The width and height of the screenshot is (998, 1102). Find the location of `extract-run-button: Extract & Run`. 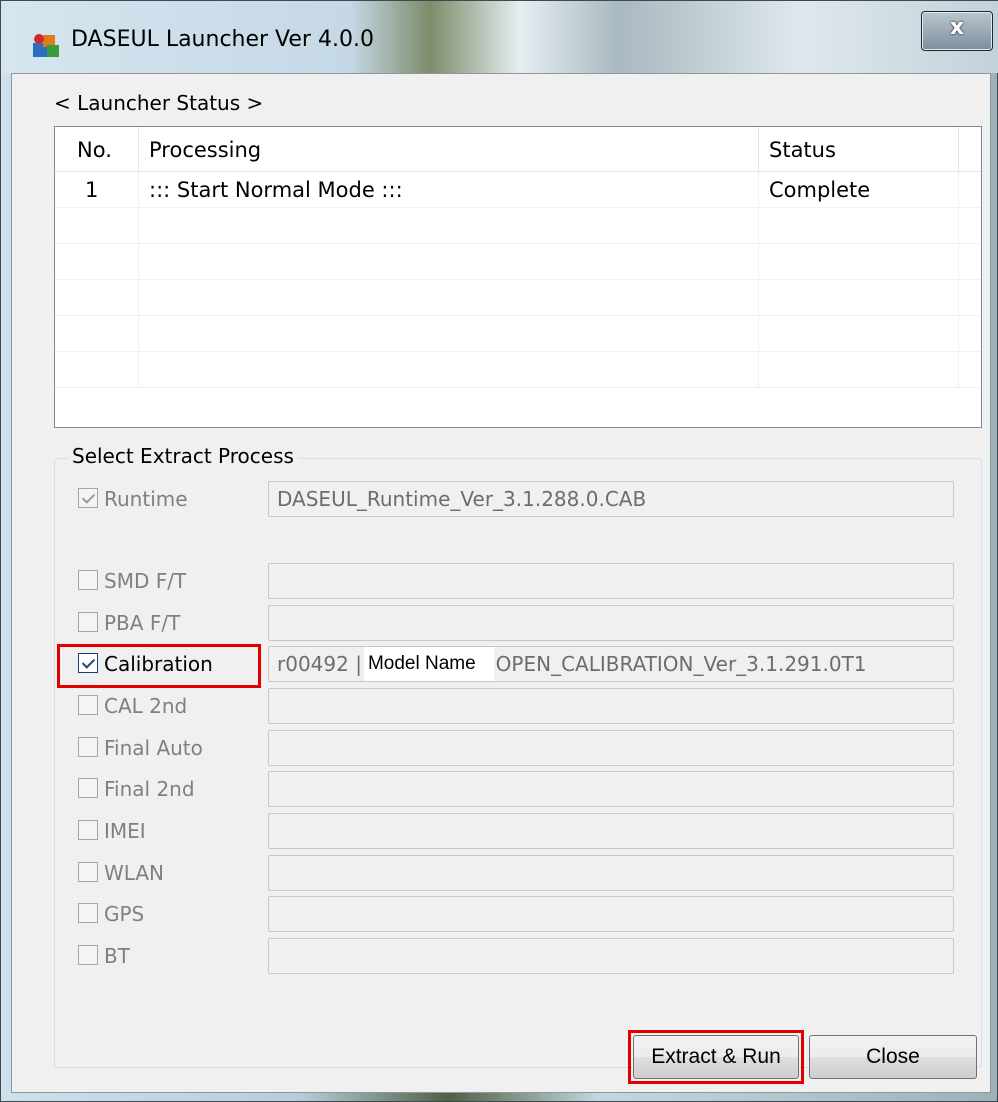

extract-run-button: Extract & Run is located at coordinates (716, 1057).